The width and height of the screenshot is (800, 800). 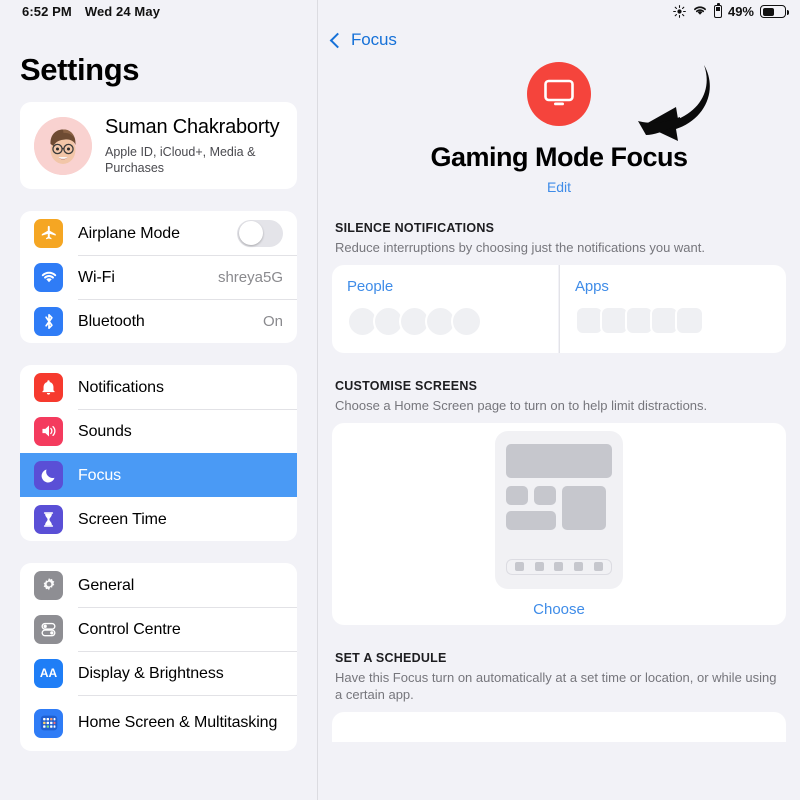 What do you see at coordinates (48, 321) in the screenshot?
I see `bluetooth-icon` at bounding box center [48, 321].